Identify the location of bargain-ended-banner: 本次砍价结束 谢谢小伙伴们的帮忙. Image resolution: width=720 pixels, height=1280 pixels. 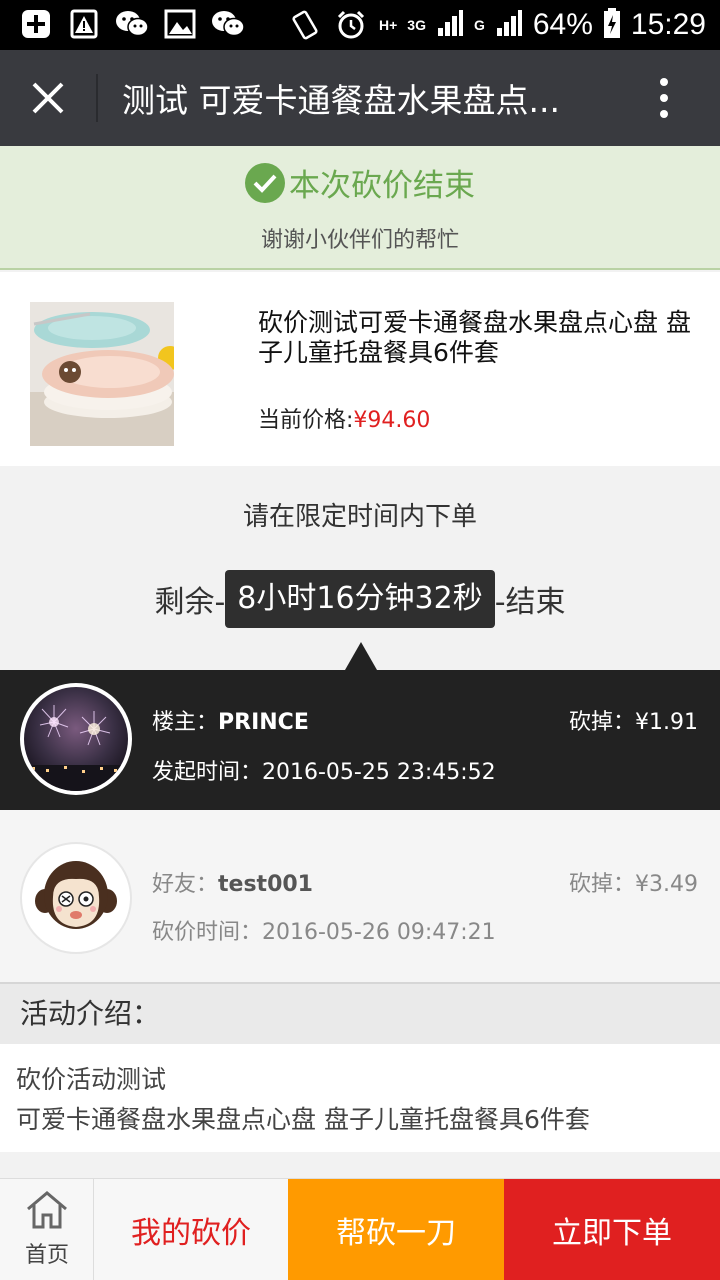
(360, 208).